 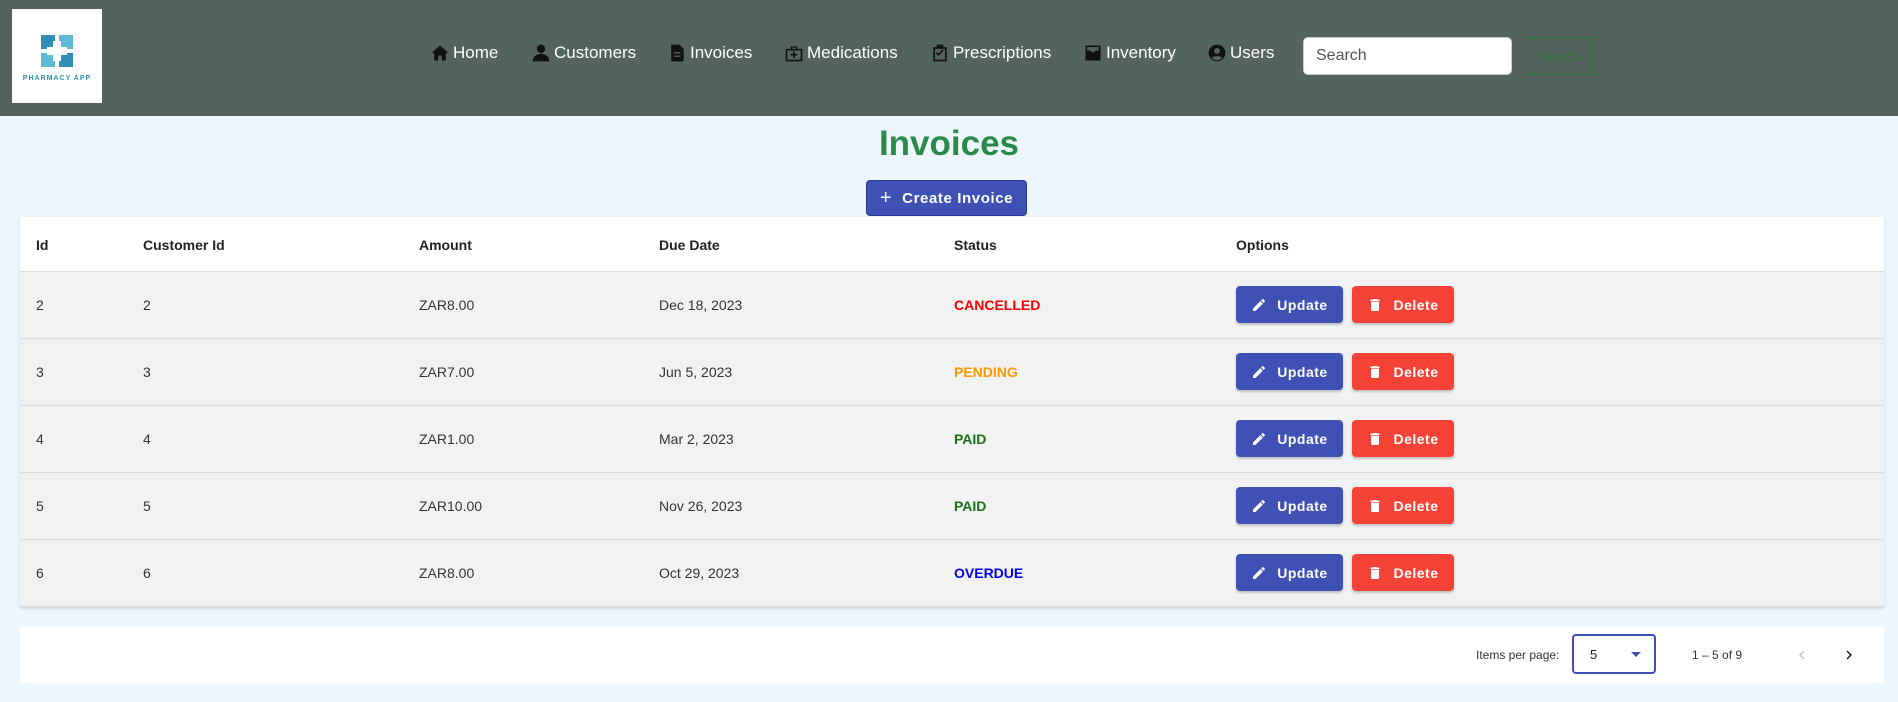 What do you see at coordinates (447, 372) in the screenshot?
I see `cell-amount: ZAR7.00` at bounding box center [447, 372].